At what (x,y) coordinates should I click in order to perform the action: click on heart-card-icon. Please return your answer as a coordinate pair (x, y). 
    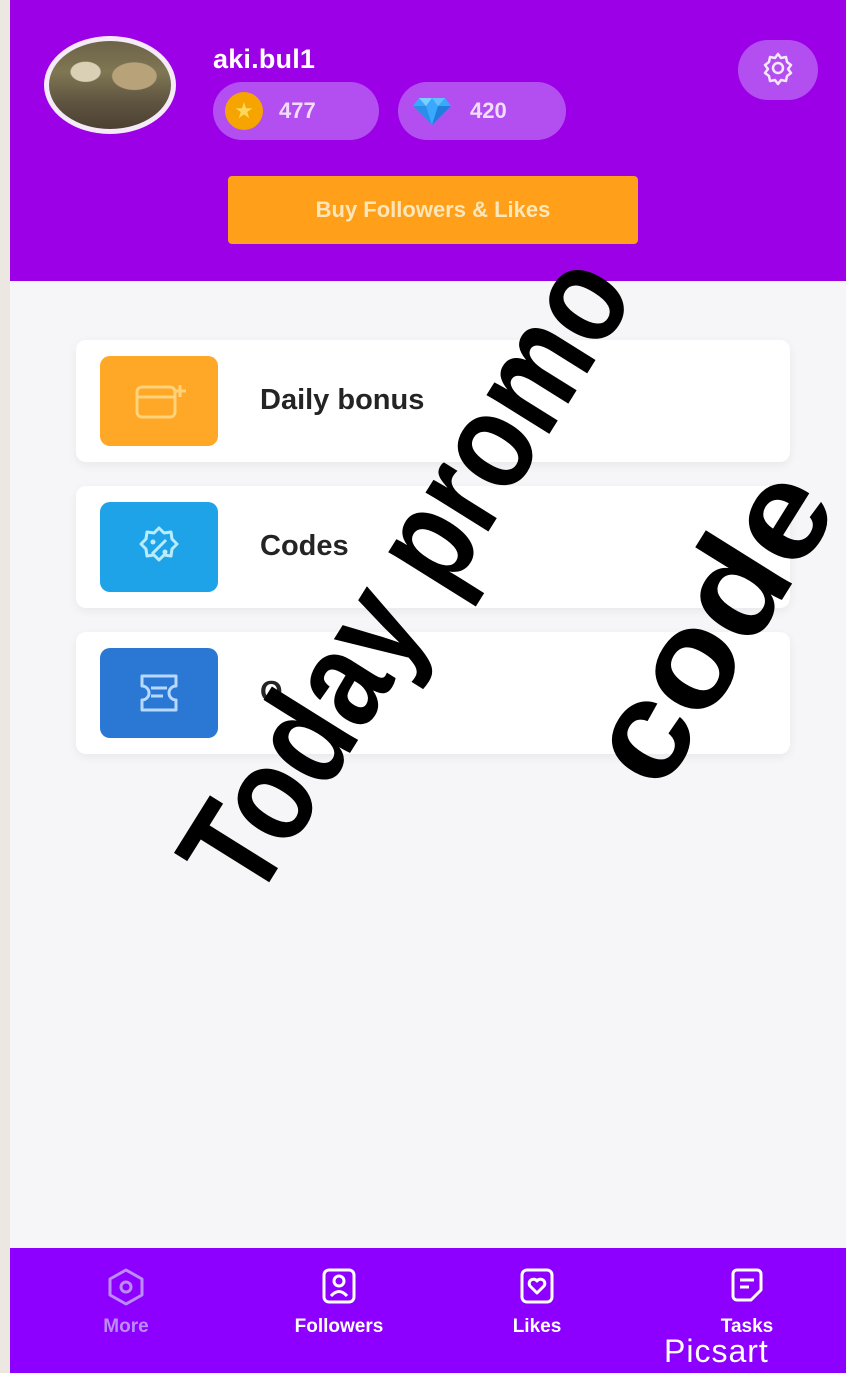
    Looking at the image, I should click on (537, 1286).